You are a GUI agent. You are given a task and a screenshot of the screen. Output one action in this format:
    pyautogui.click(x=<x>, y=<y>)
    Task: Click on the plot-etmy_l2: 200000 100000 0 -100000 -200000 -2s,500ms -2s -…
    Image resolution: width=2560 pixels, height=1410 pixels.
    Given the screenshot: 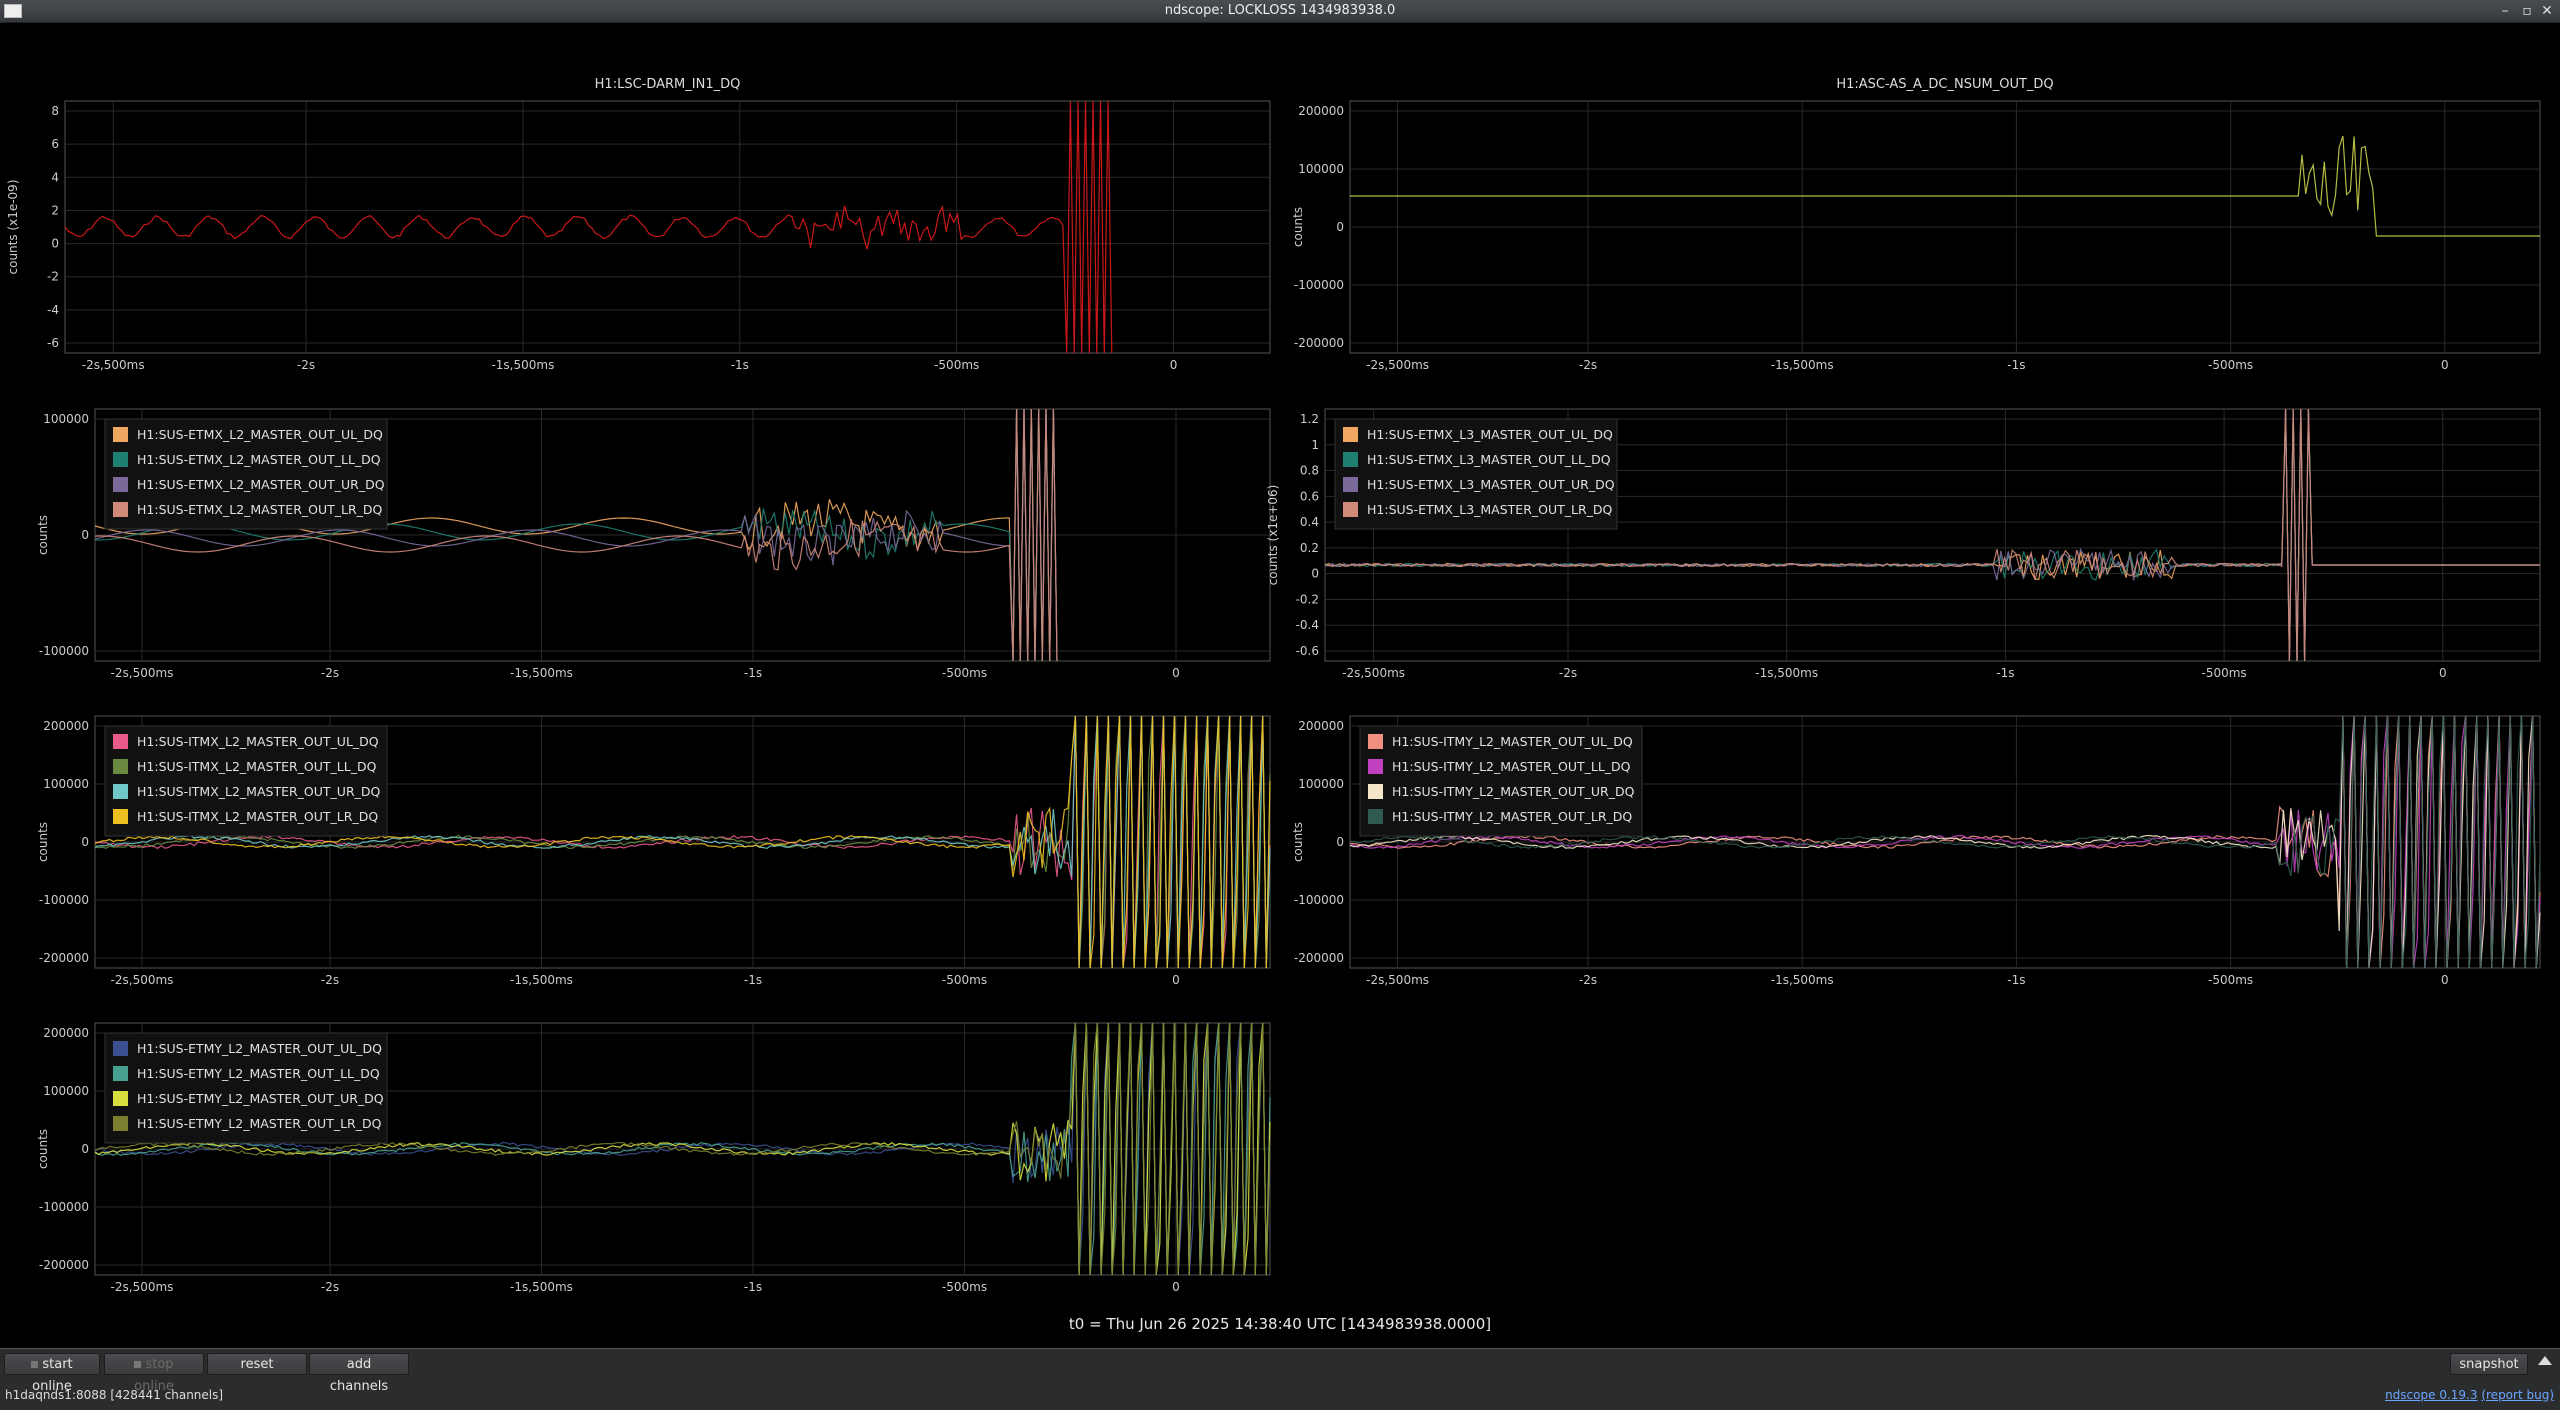 What is the action you would take?
    pyautogui.click(x=653, y=1158)
    